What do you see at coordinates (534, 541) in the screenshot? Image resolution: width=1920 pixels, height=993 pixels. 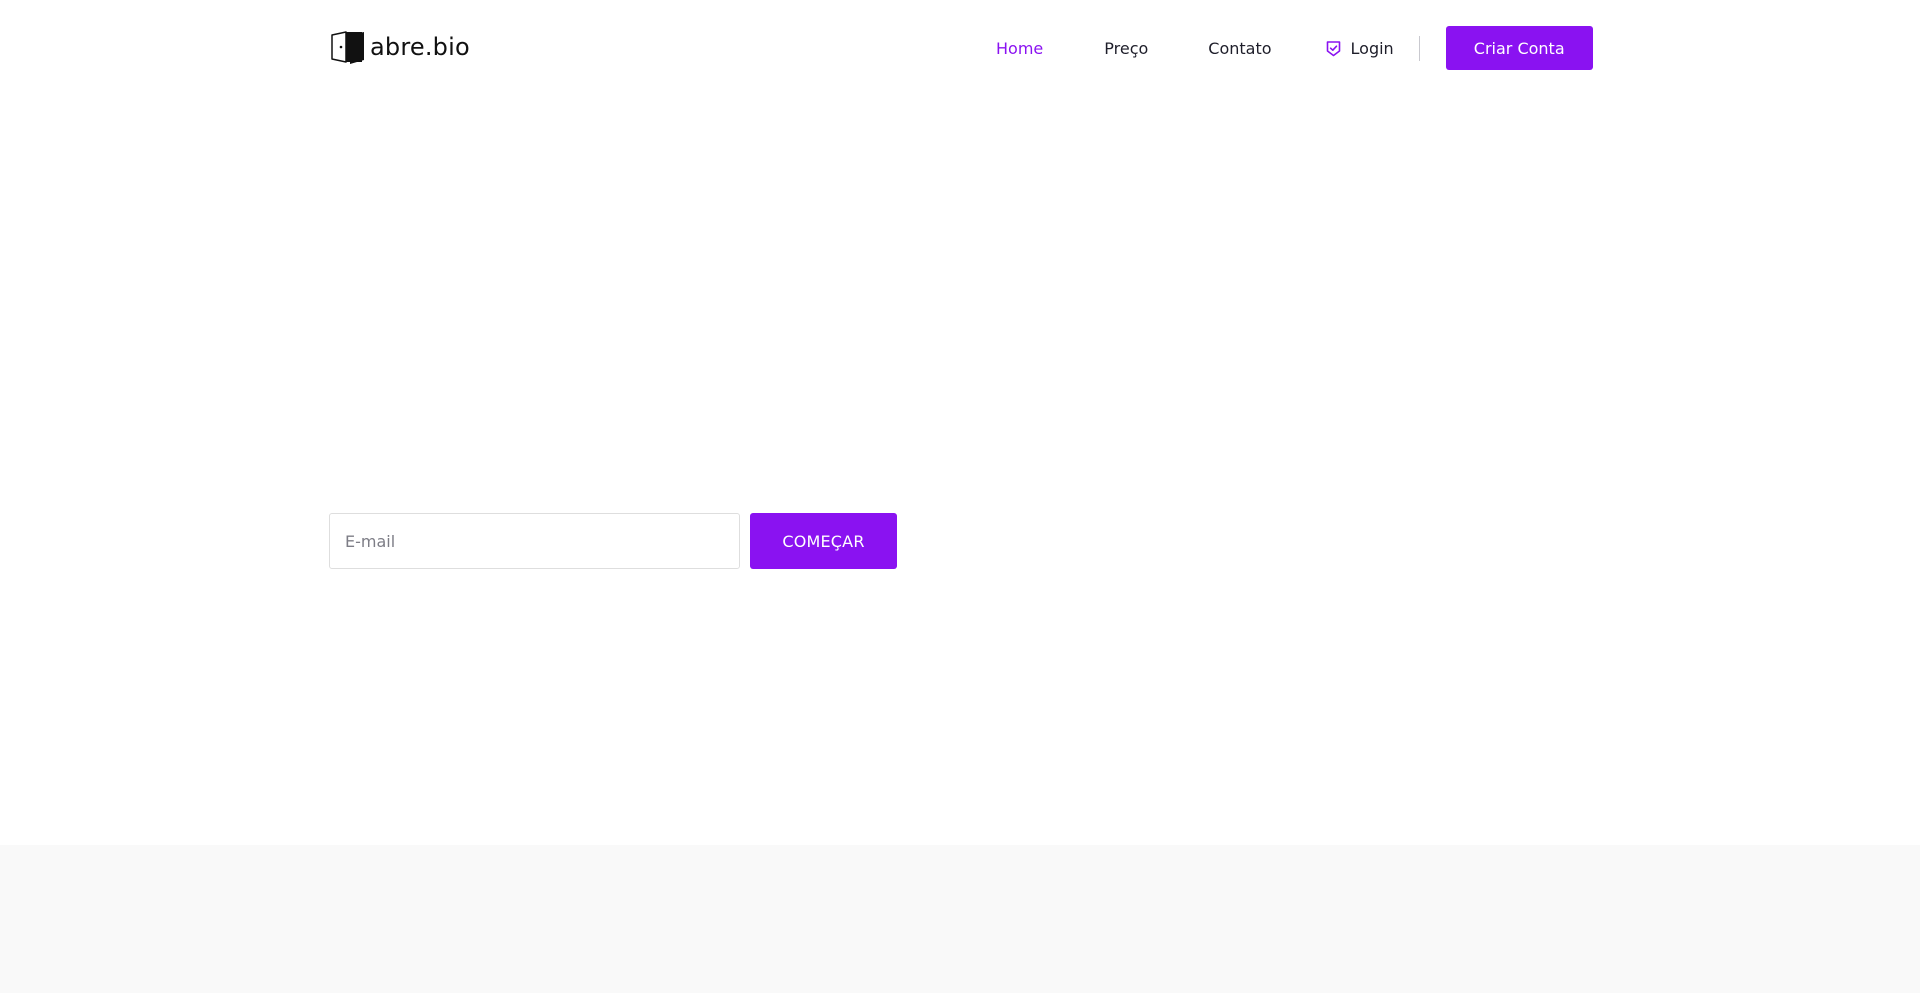 I see `email-input` at bounding box center [534, 541].